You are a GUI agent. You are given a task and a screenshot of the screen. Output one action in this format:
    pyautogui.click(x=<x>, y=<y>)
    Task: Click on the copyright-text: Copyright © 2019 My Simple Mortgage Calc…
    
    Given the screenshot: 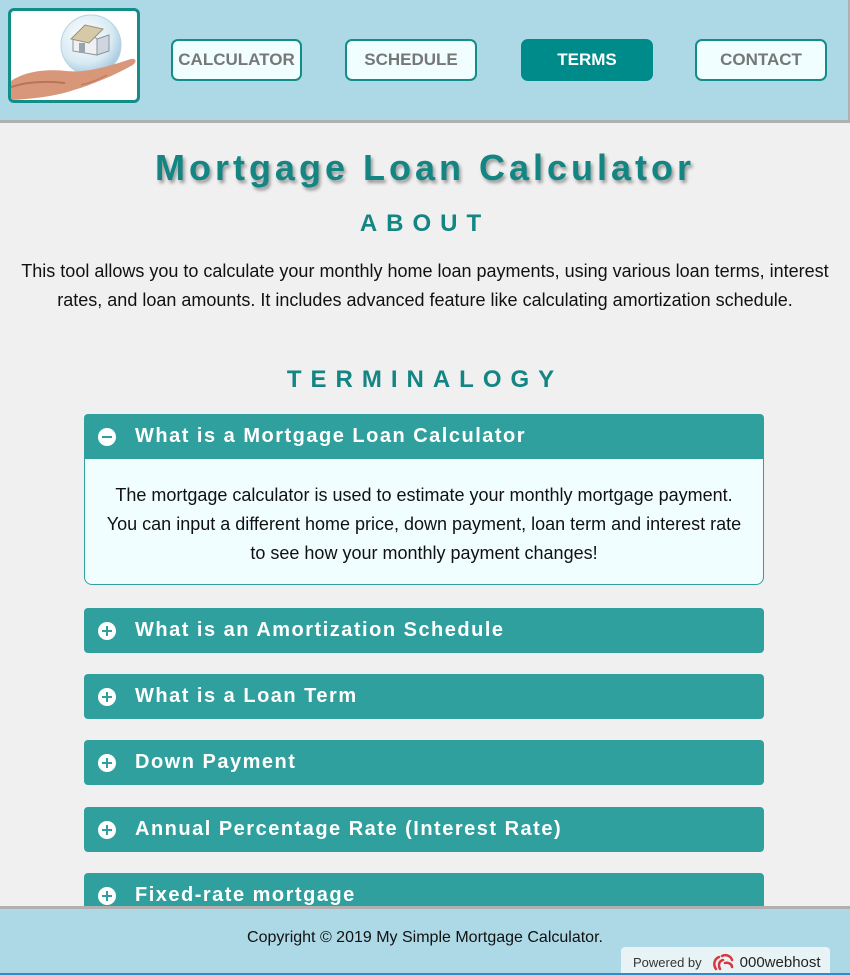 What is the action you would take?
    pyautogui.click(x=425, y=937)
    